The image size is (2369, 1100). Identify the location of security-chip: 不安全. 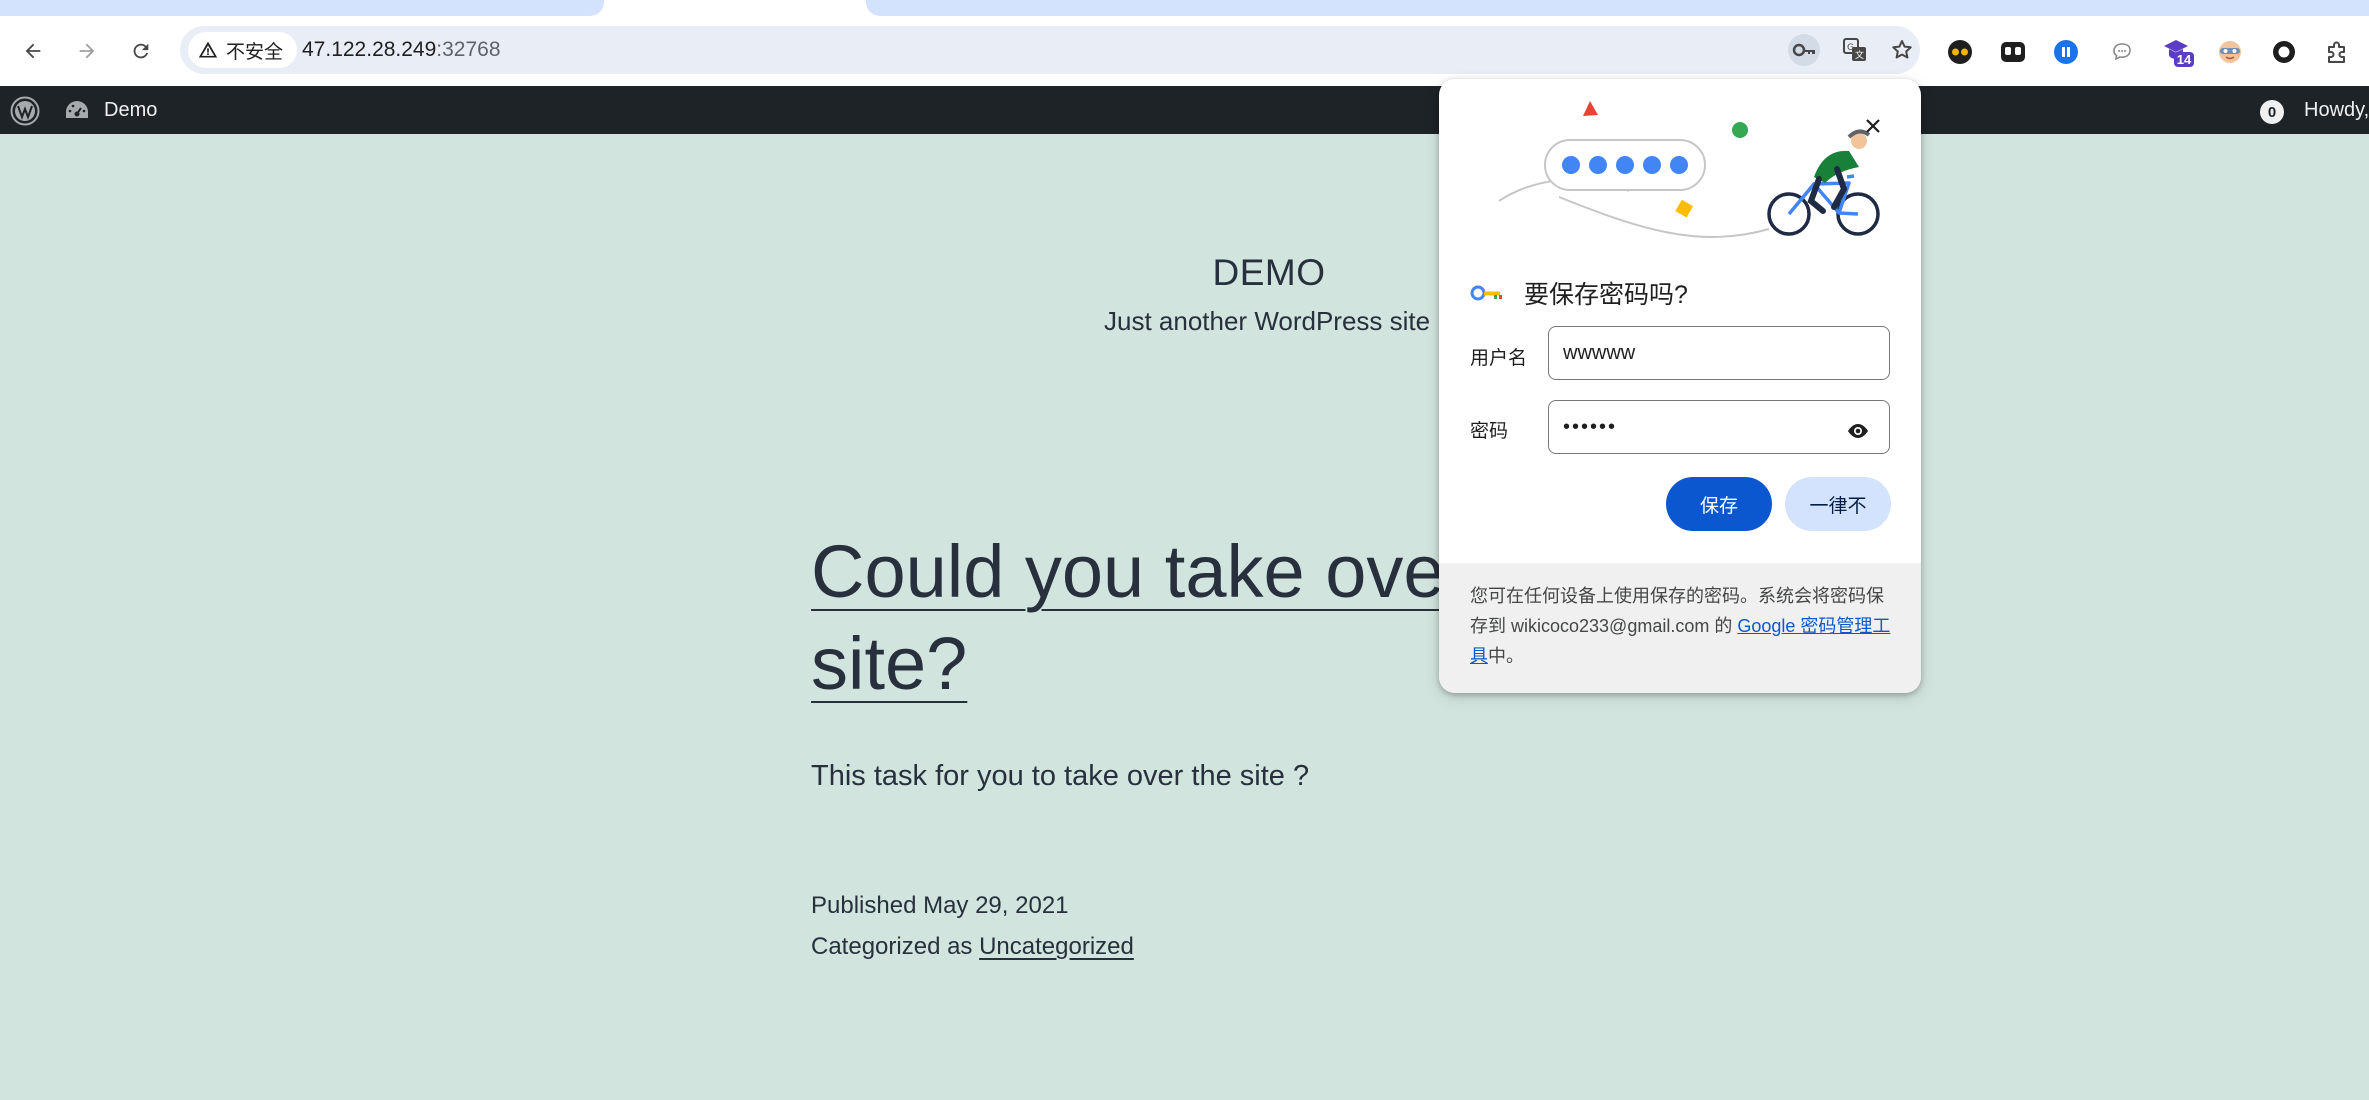
(243, 50).